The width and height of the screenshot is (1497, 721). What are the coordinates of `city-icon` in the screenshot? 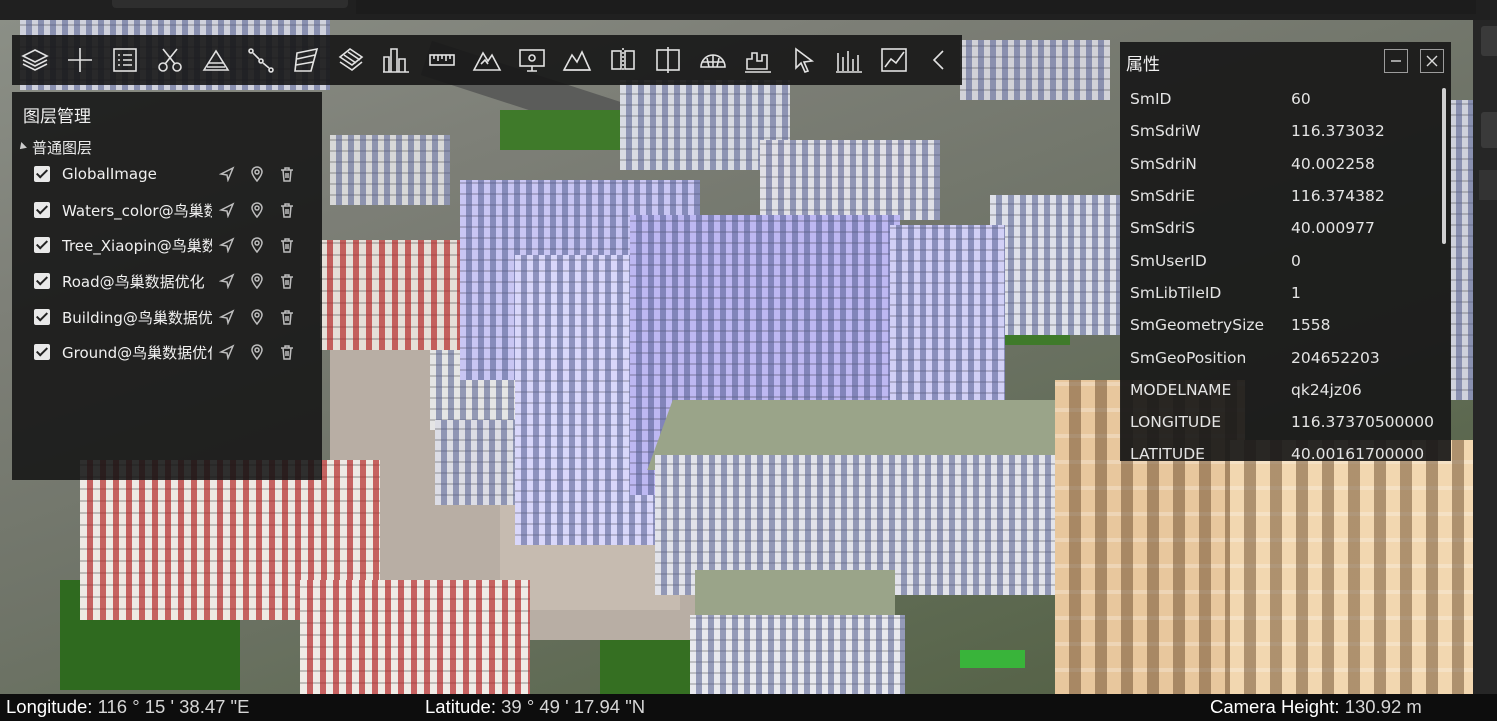 It's located at (396, 60).